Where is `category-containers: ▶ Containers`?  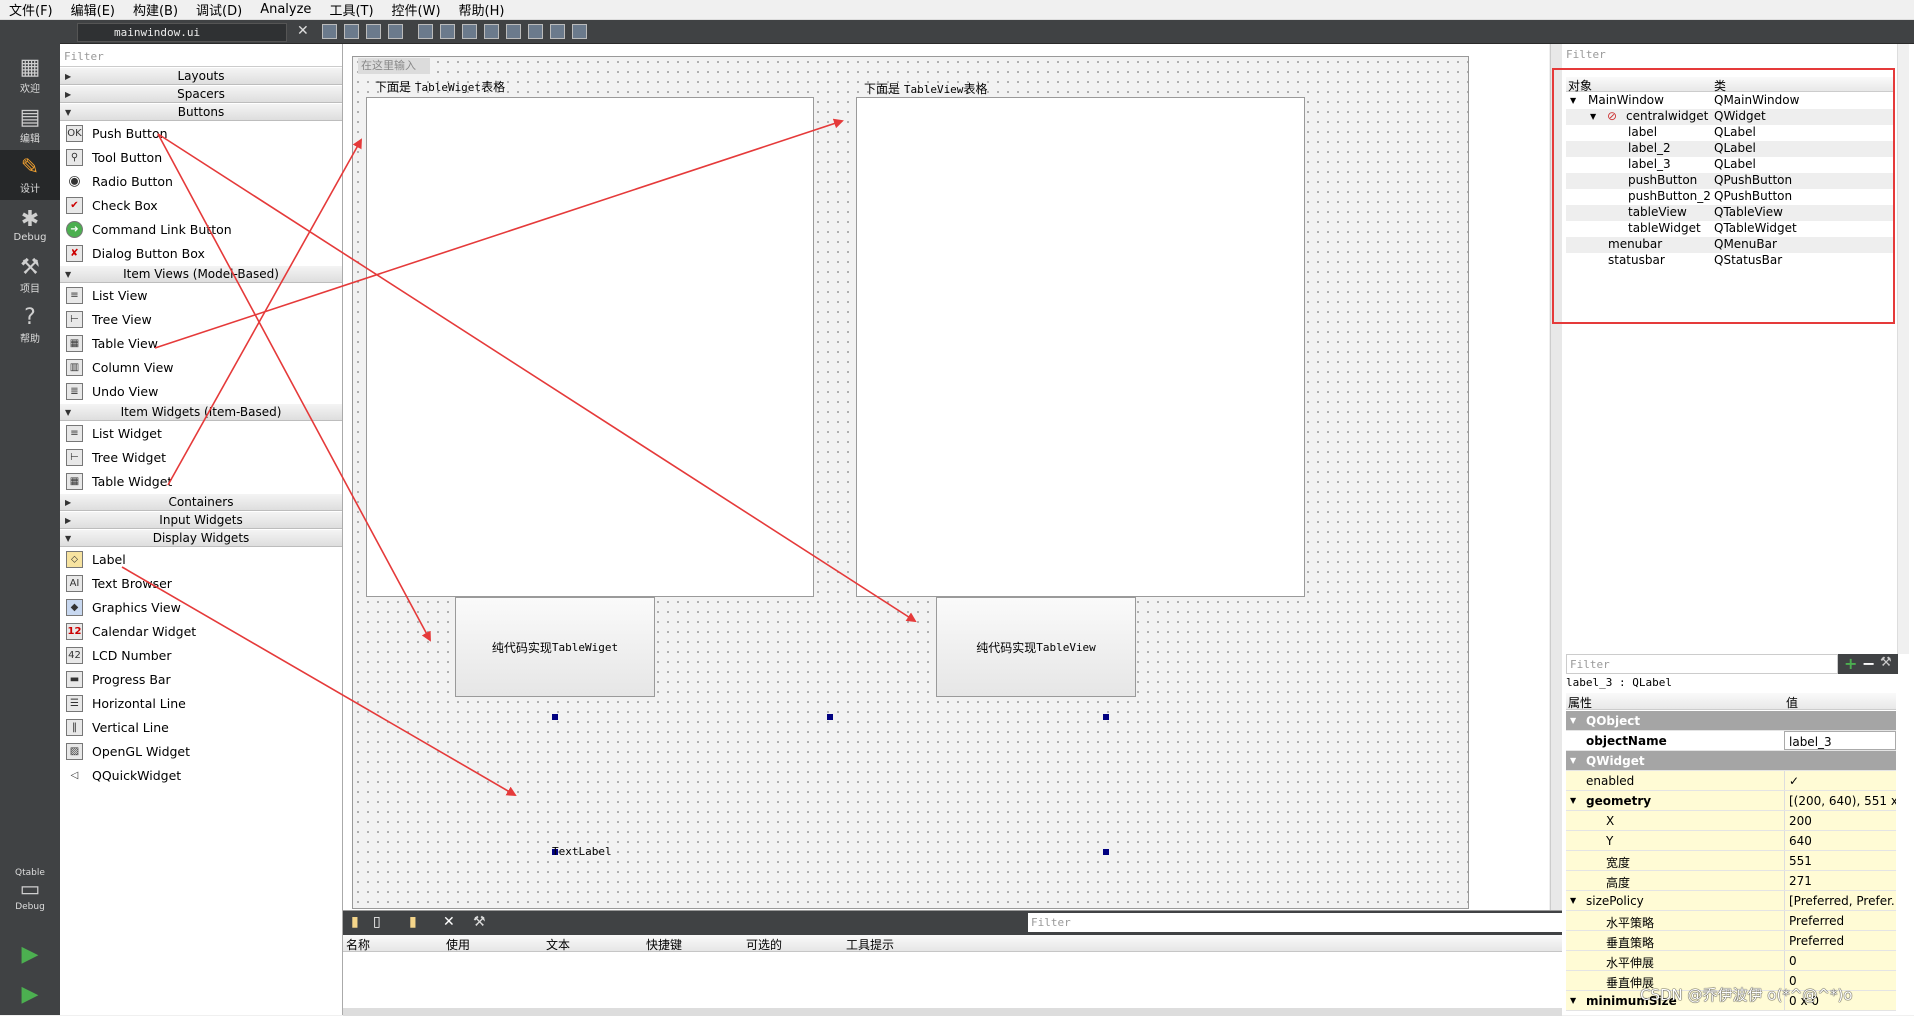
category-containers: ▶ Containers is located at coordinates (201, 502).